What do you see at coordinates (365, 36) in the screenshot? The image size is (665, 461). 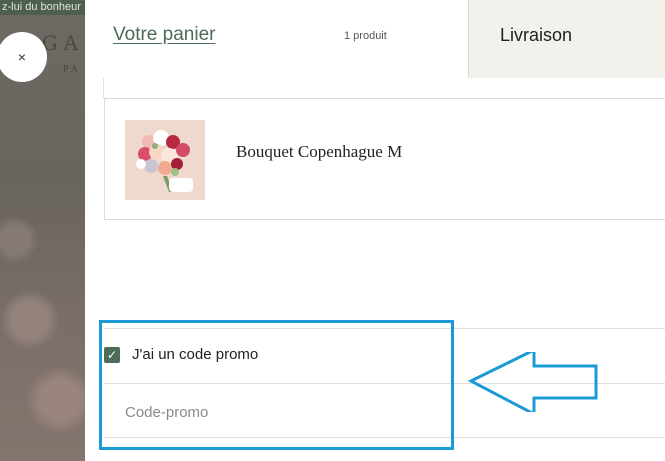 I see `cart-item-count: 1 produit` at bounding box center [365, 36].